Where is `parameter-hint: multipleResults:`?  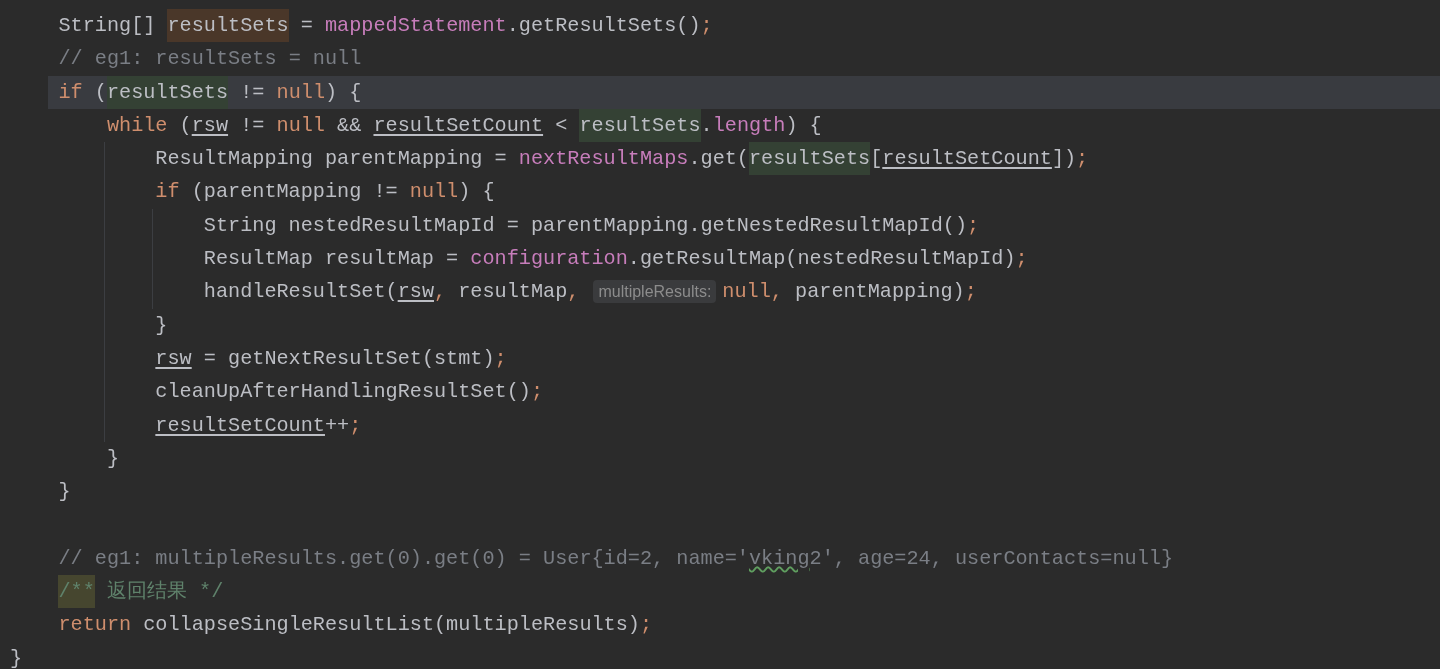 parameter-hint: multipleResults: is located at coordinates (655, 292).